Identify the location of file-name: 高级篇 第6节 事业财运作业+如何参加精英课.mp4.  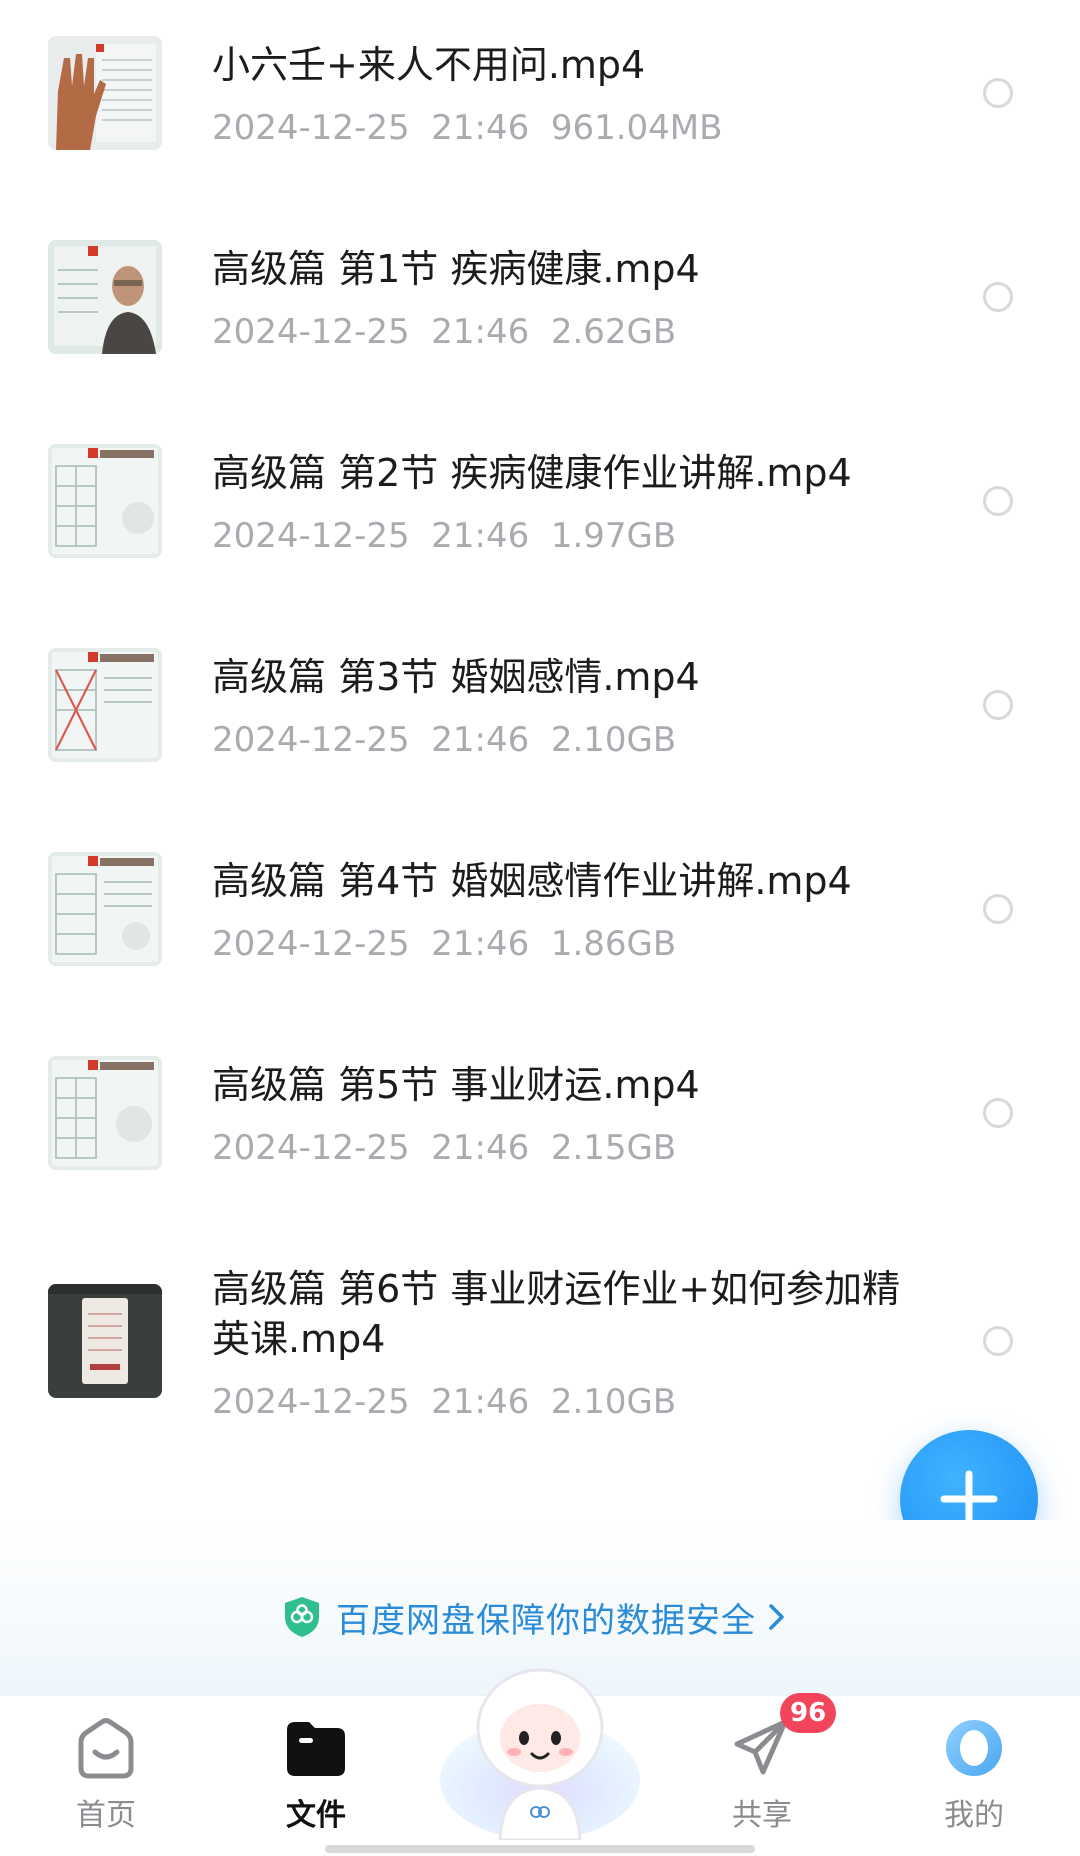
(556, 1314).